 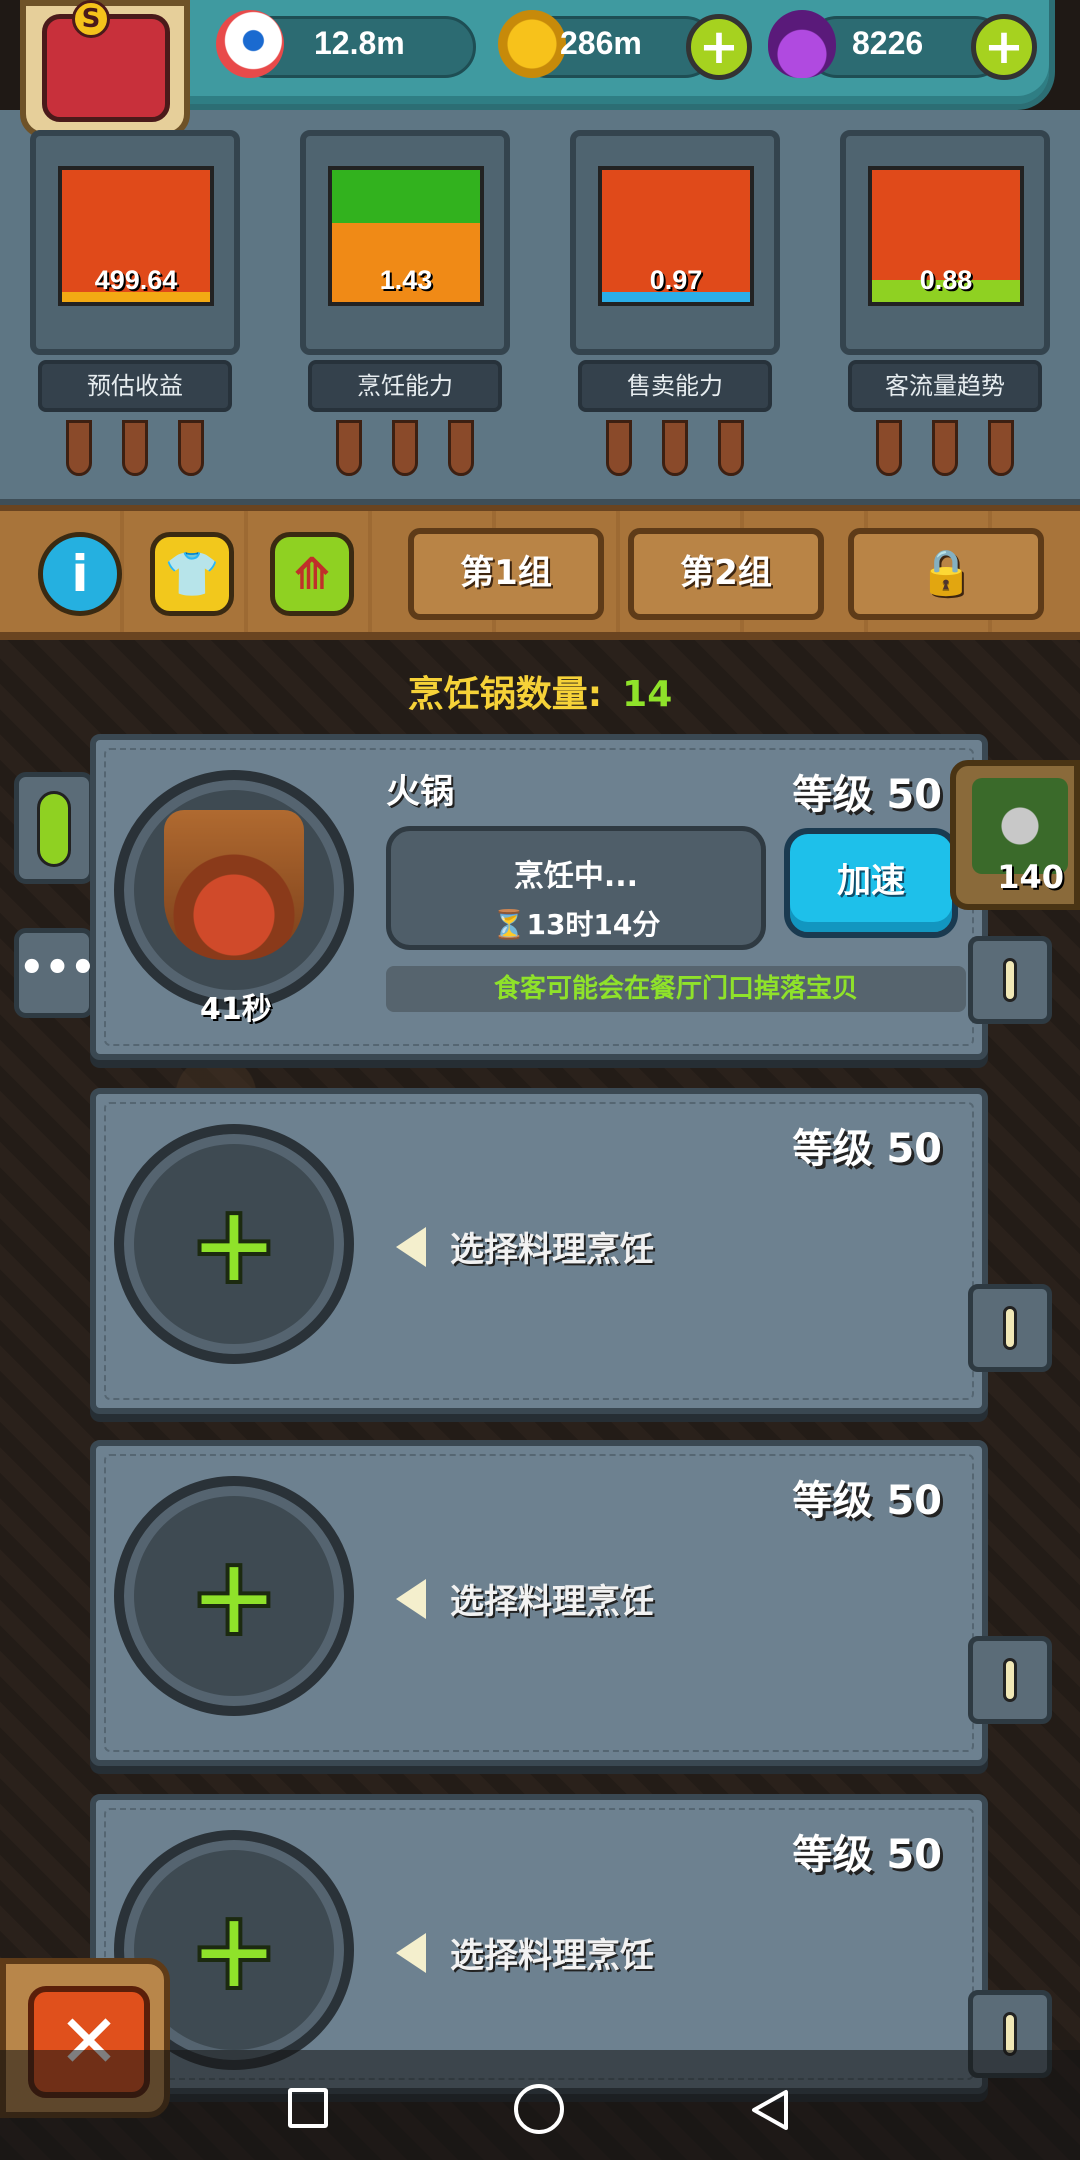 What do you see at coordinates (946, 280) in the screenshot?
I see `stat-value: 0.88` at bounding box center [946, 280].